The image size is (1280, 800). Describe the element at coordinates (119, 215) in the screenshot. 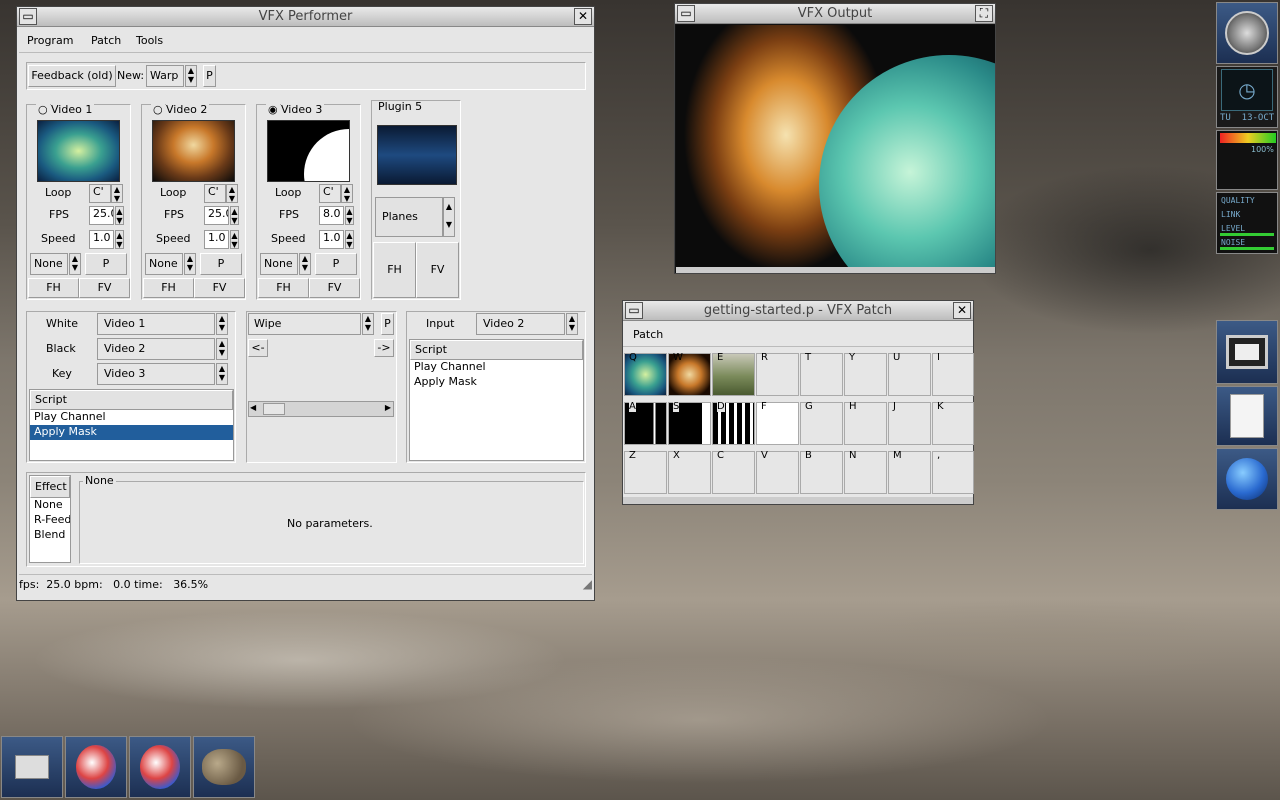

I see `channel-1-fps-spinner: ▲ ▼` at that location.